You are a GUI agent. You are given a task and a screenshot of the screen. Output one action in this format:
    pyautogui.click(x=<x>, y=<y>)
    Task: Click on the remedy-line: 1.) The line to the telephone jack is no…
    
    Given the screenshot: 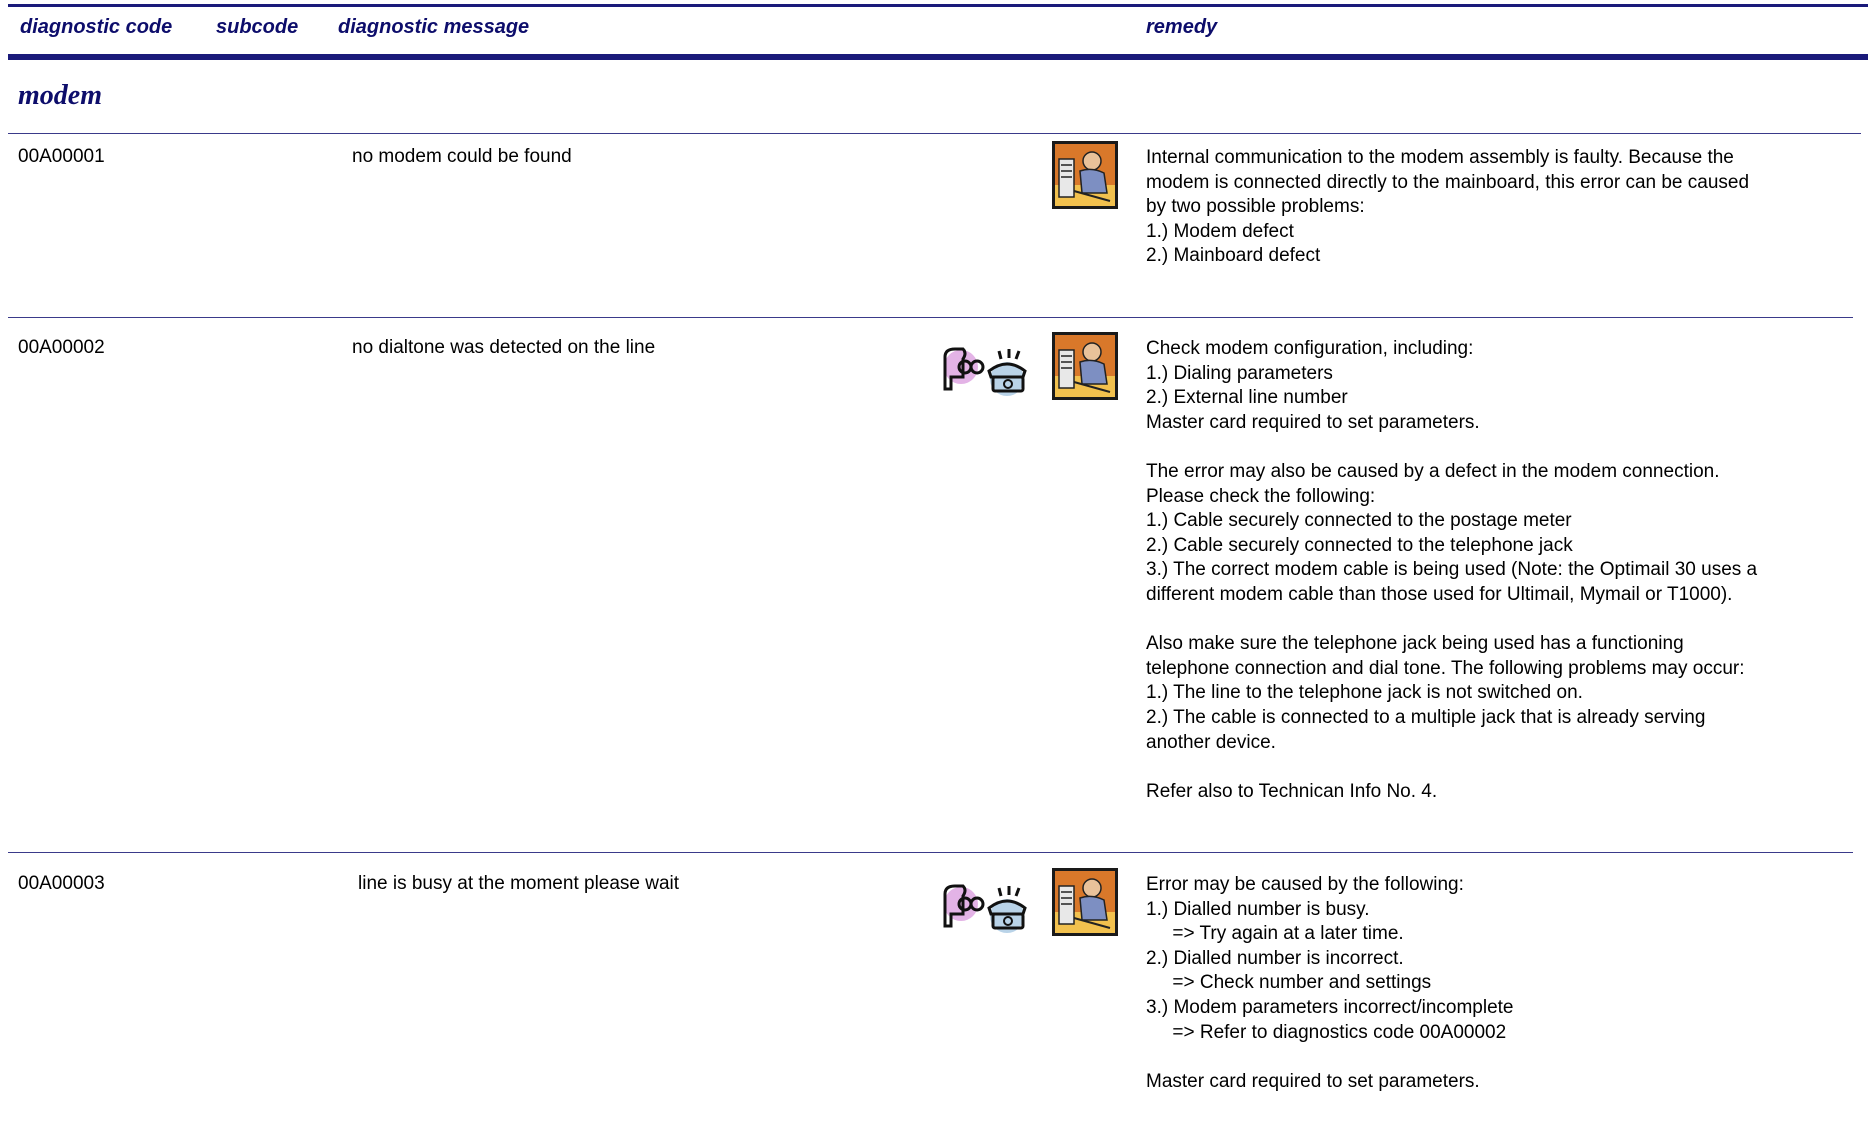 What is the action you would take?
    pyautogui.click(x=1364, y=693)
    